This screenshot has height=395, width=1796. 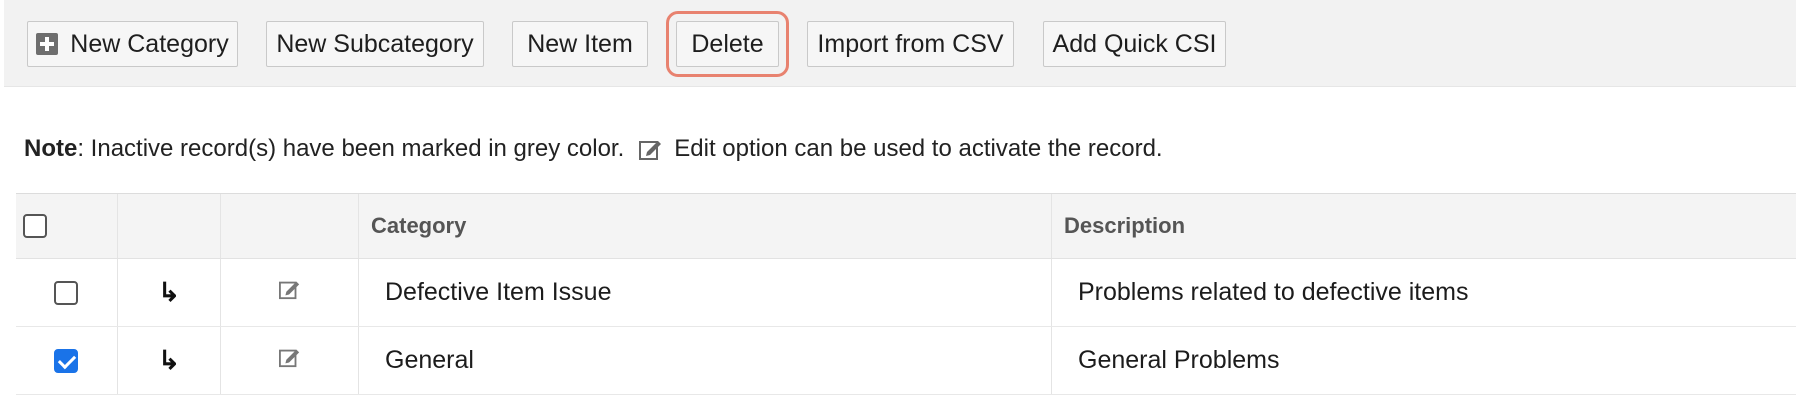 What do you see at coordinates (419, 225) in the screenshot?
I see `header-category-label: Category` at bounding box center [419, 225].